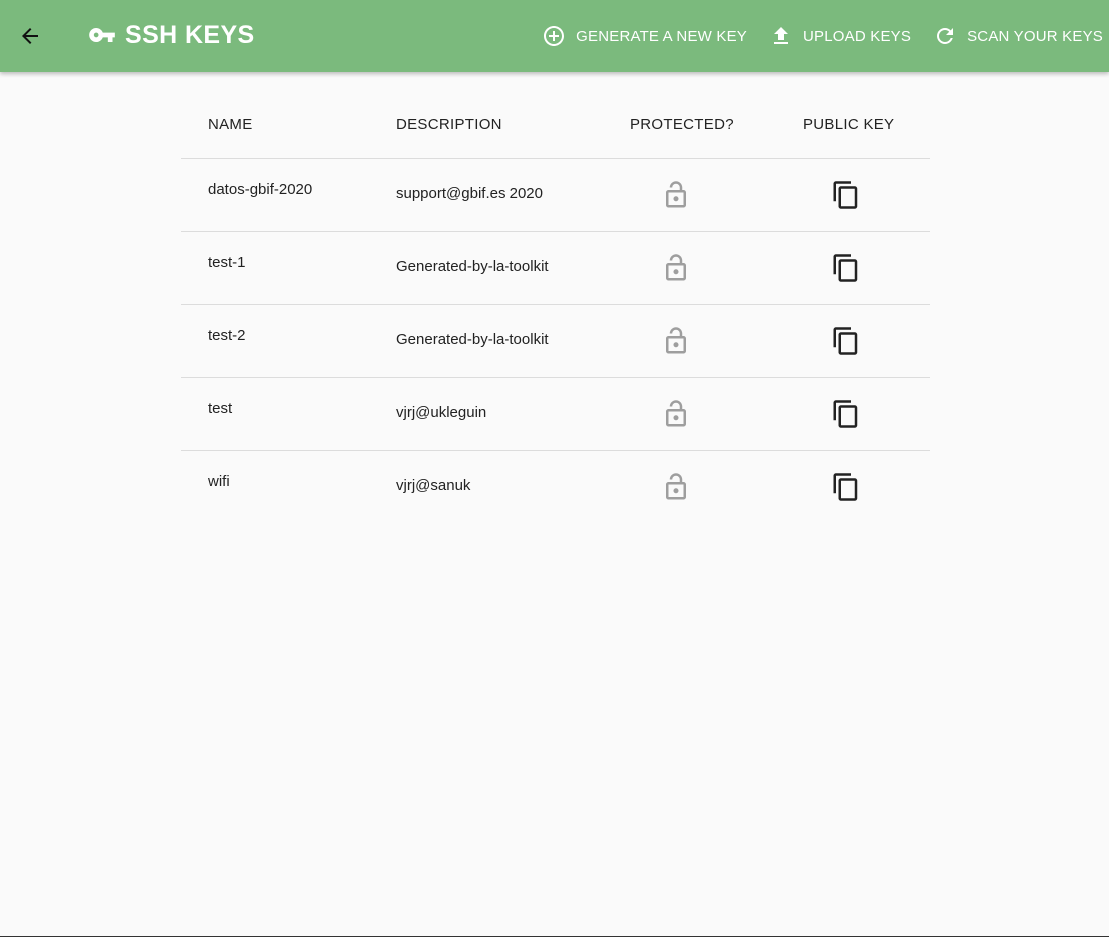  I want to click on key-icon, so click(102, 35).